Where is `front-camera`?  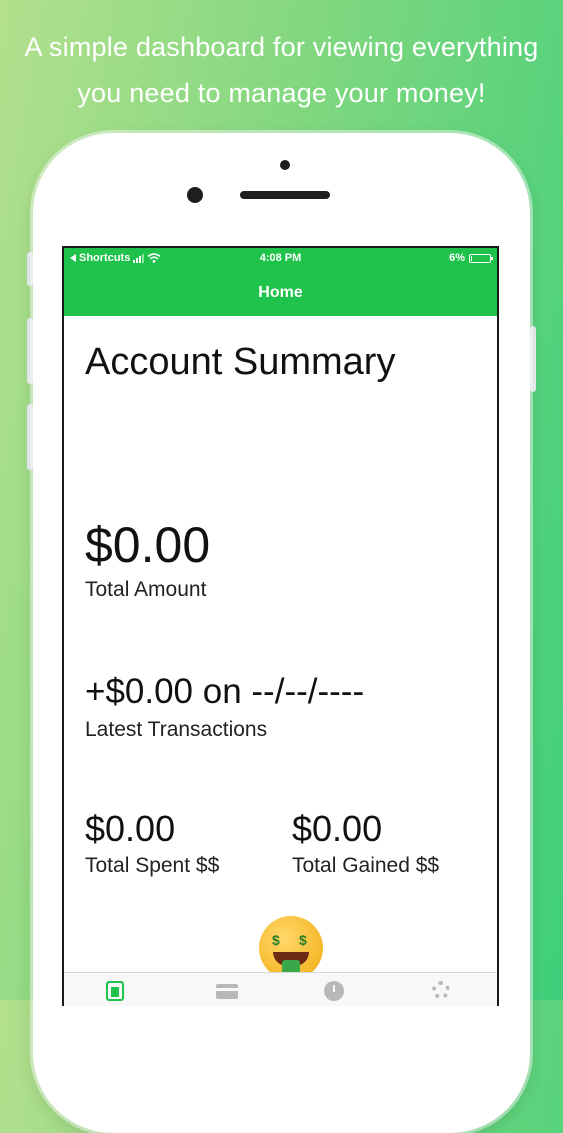
front-camera is located at coordinates (195, 195).